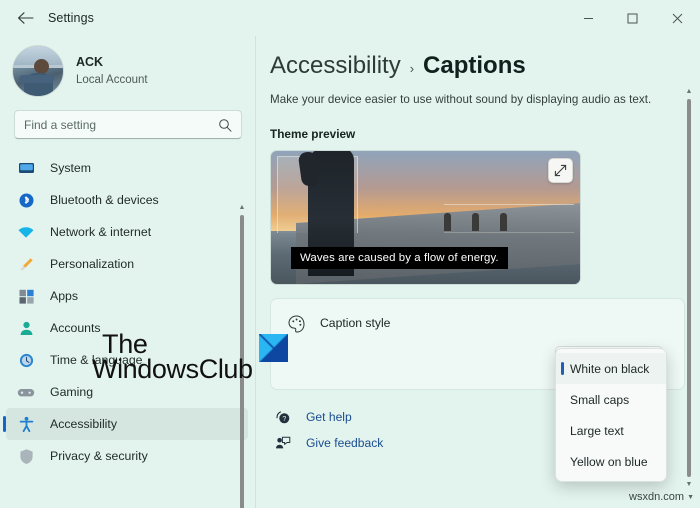 This screenshot has width=700, height=508. I want to click on get-help-label: Get help, so click(329, 417).